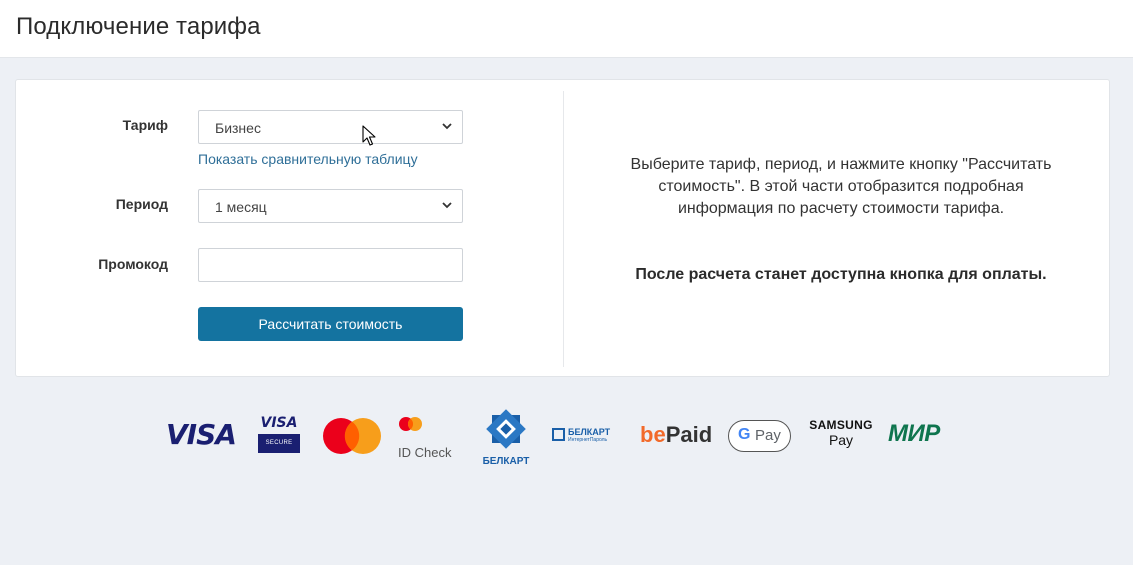  I want to click on belkart-star-icon, so click(506, 429).